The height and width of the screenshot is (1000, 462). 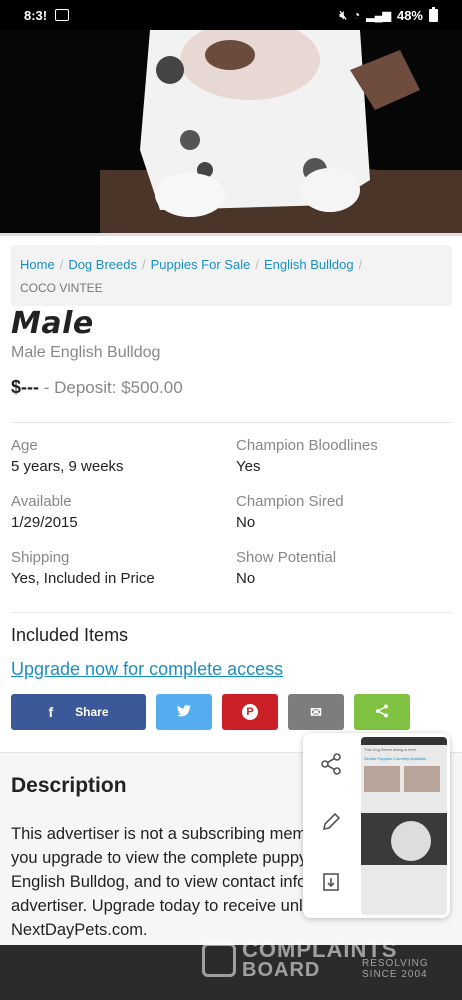 I want to click on twitter-icon, so click(x=184, y=712).